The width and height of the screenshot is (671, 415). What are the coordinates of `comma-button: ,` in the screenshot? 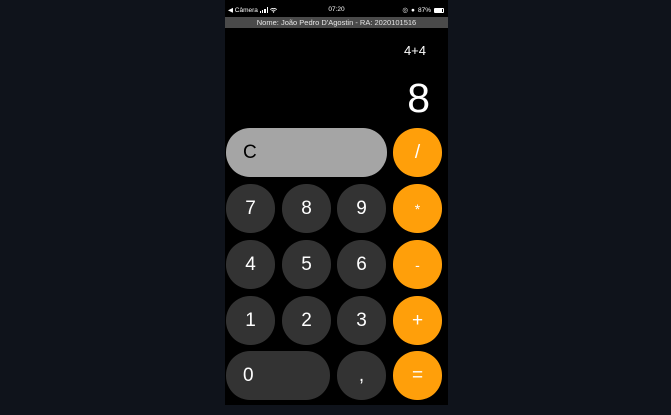 It's located at (361, 375).